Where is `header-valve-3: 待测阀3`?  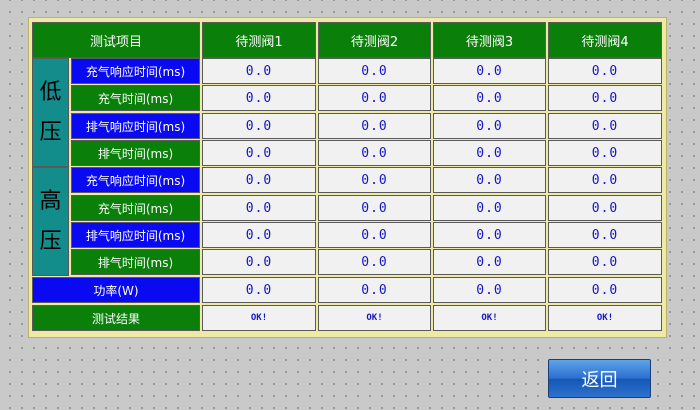
header-valve-3: 待测阀3 is located at coordinates (489, 40).